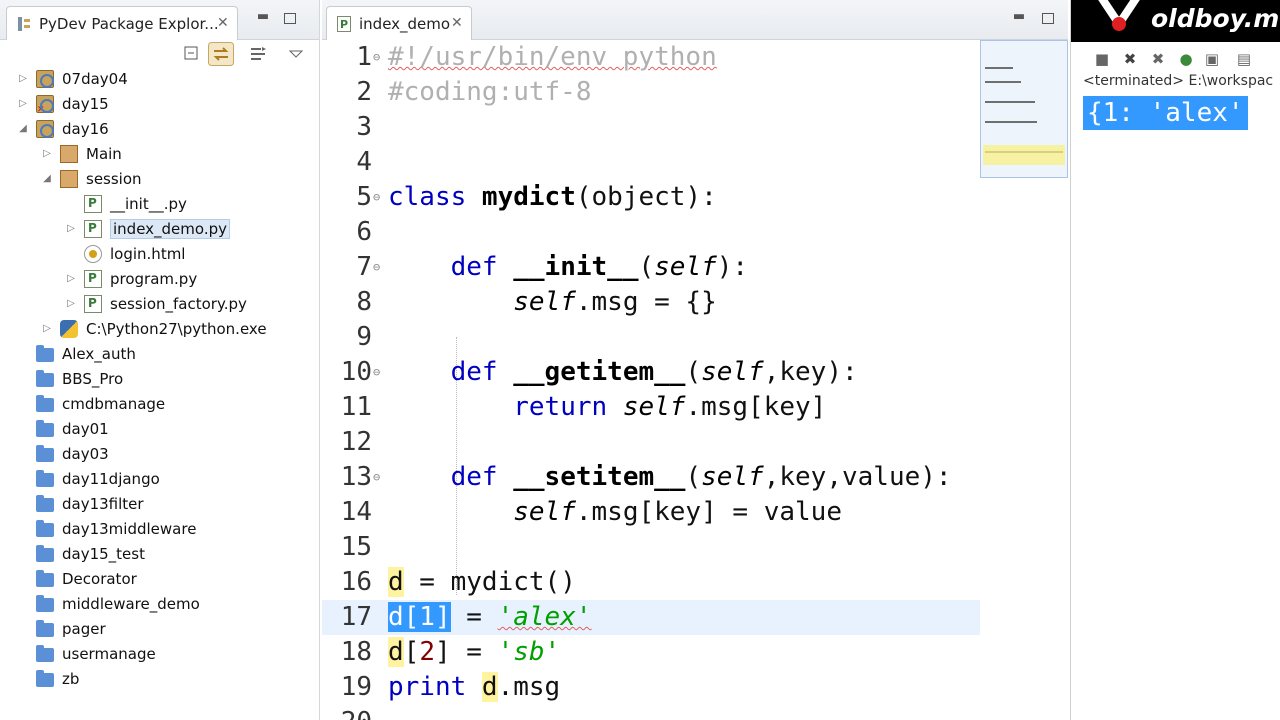  What do you see at coordinates (1102, 59) in the screenshot?
I see `terminate-icon: ■` at bounding box center [1102, 59].